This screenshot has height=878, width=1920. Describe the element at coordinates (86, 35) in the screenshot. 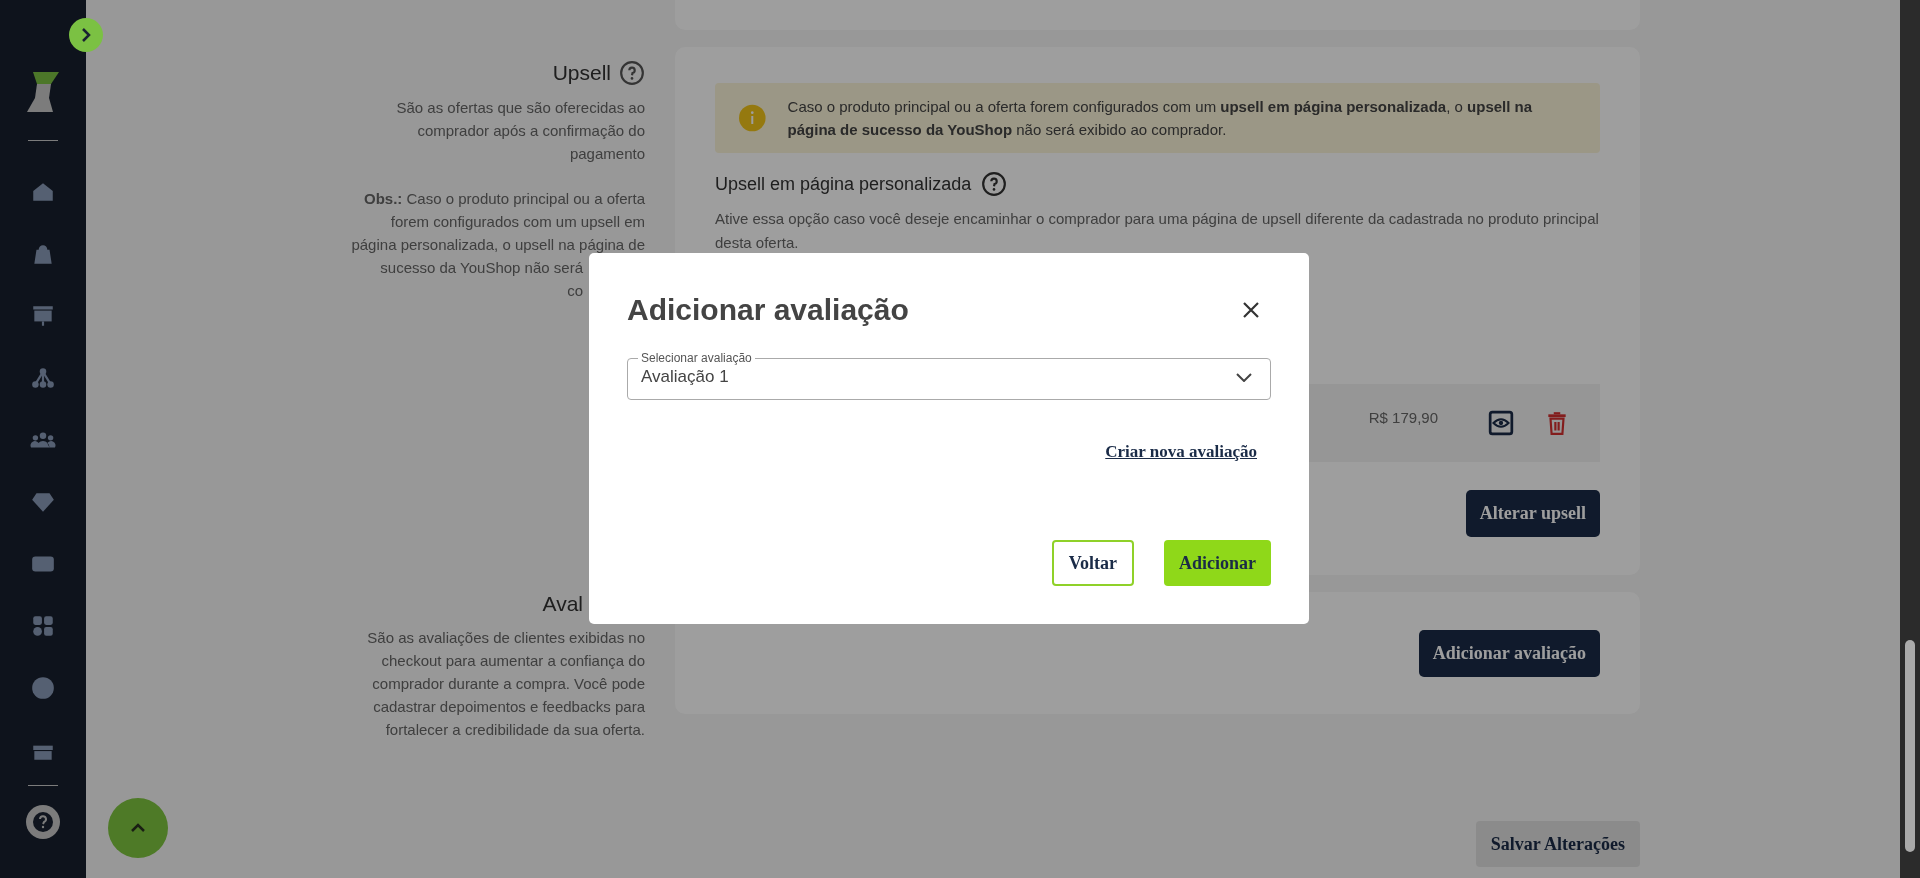

I see `expand-sidebar-button` at that location.